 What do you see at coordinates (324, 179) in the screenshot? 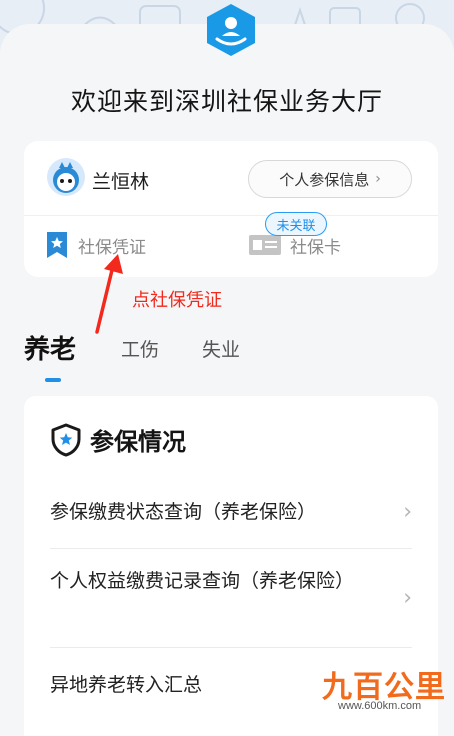
I see `personal-insurance-info-label: 个人参保信息` at bounding box center [324, 179].